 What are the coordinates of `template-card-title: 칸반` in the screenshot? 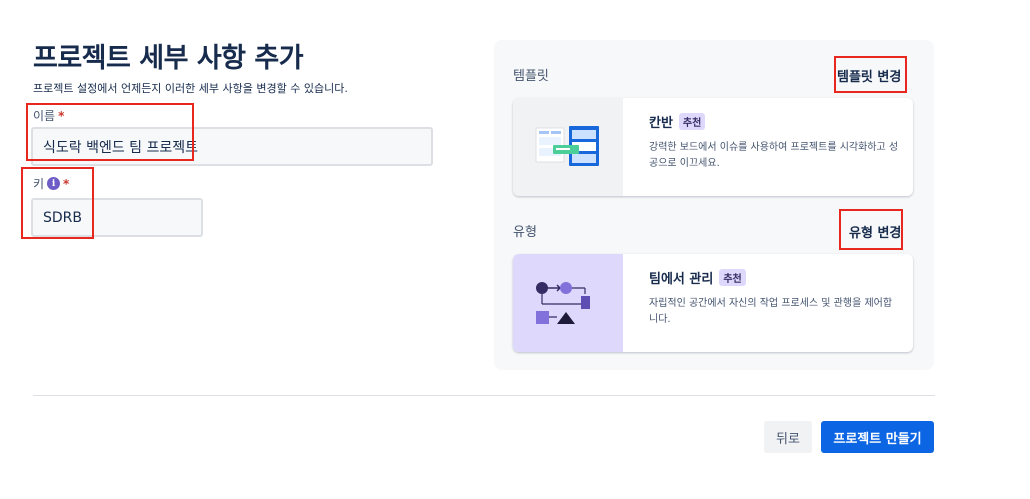 It's located at (661, 123).